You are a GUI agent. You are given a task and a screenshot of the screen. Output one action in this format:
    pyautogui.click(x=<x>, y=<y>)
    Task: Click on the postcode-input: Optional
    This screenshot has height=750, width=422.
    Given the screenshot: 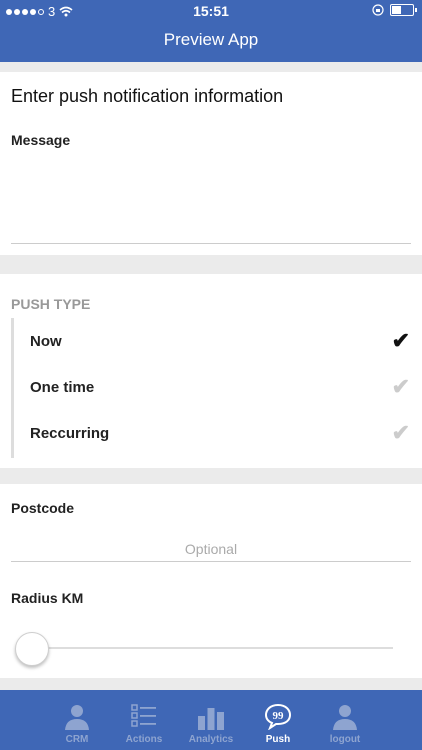 What is the action you would take?
    pyautogui.click(x=211, y=549)
    